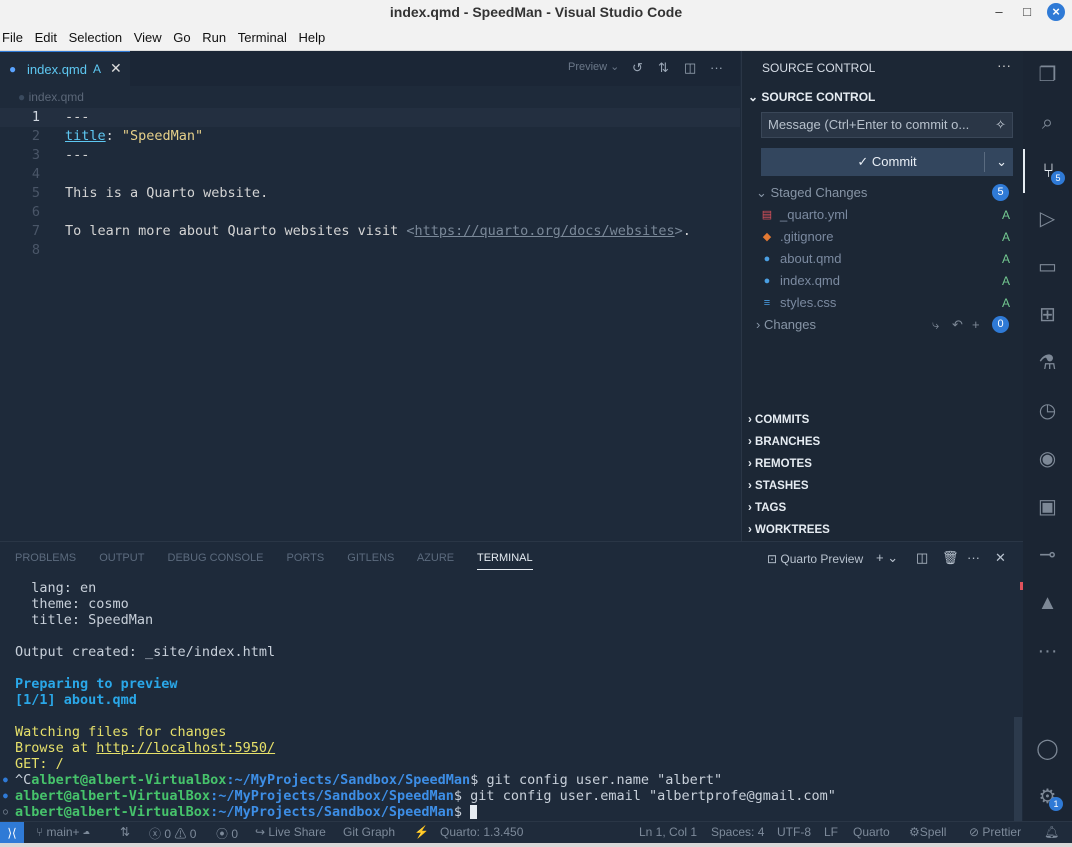  Describe the element at coordinates (927, 832) in the screenshot. I see `spell-check: ⚙Spell` at that location.